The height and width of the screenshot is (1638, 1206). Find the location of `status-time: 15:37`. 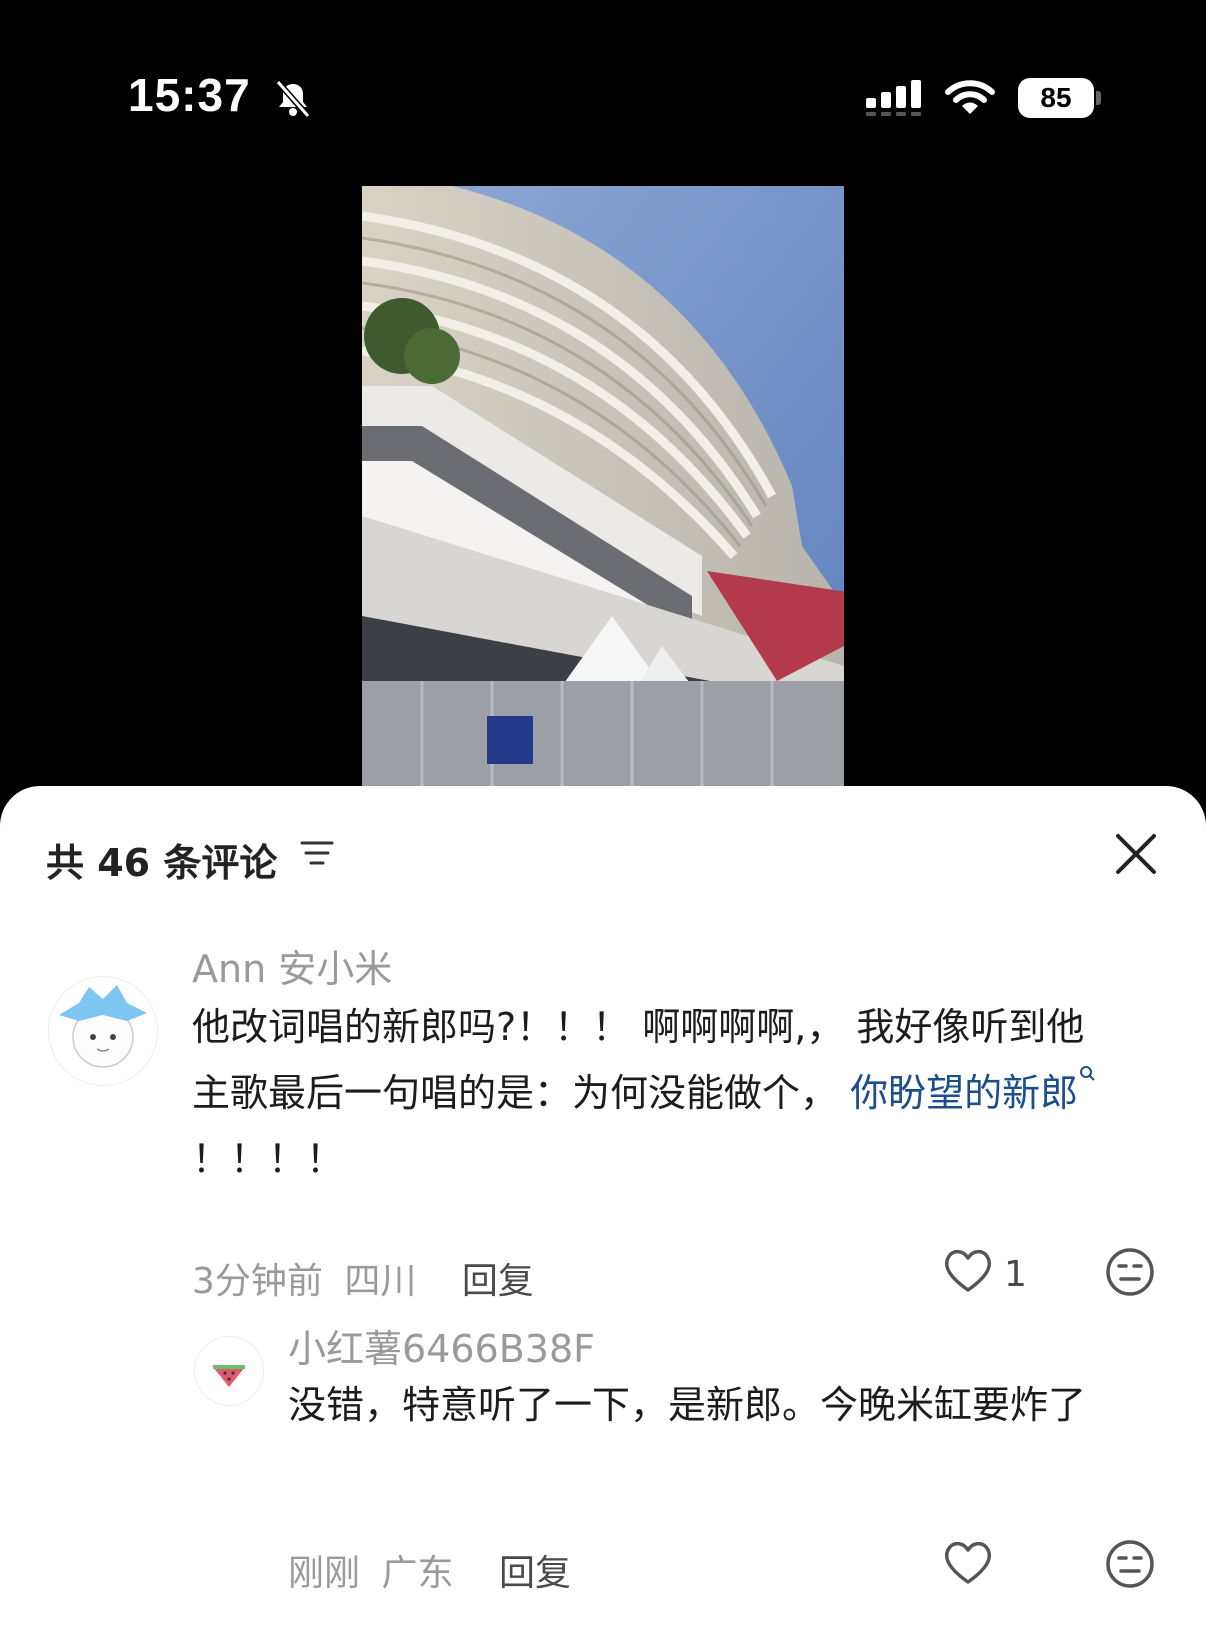

status-time: 15:37 is located at coordinates (189, 95).